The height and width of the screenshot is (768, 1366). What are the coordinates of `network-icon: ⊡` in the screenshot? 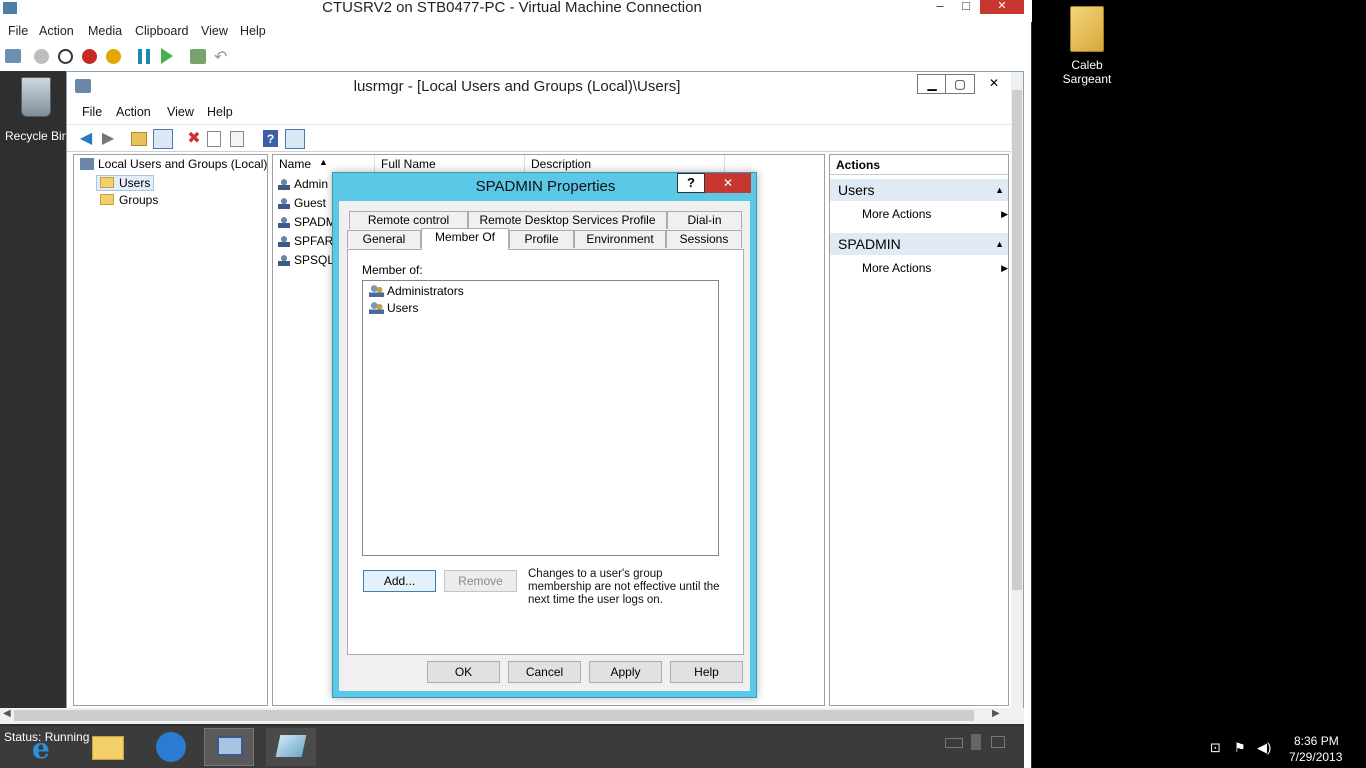 It's located at (1215, 748).